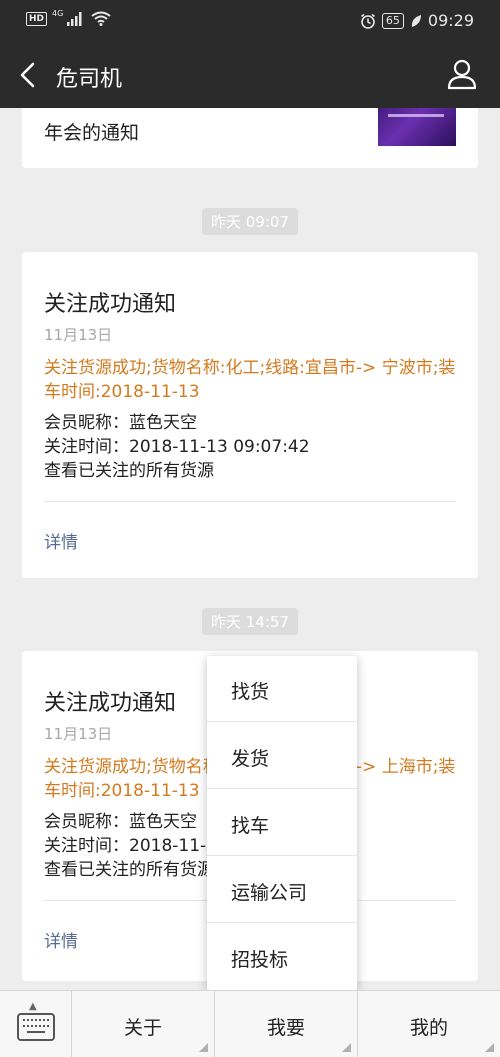  Describe the element at coordinates (462, 74) in the screenshot. I see `user-profile-icon` at that location.